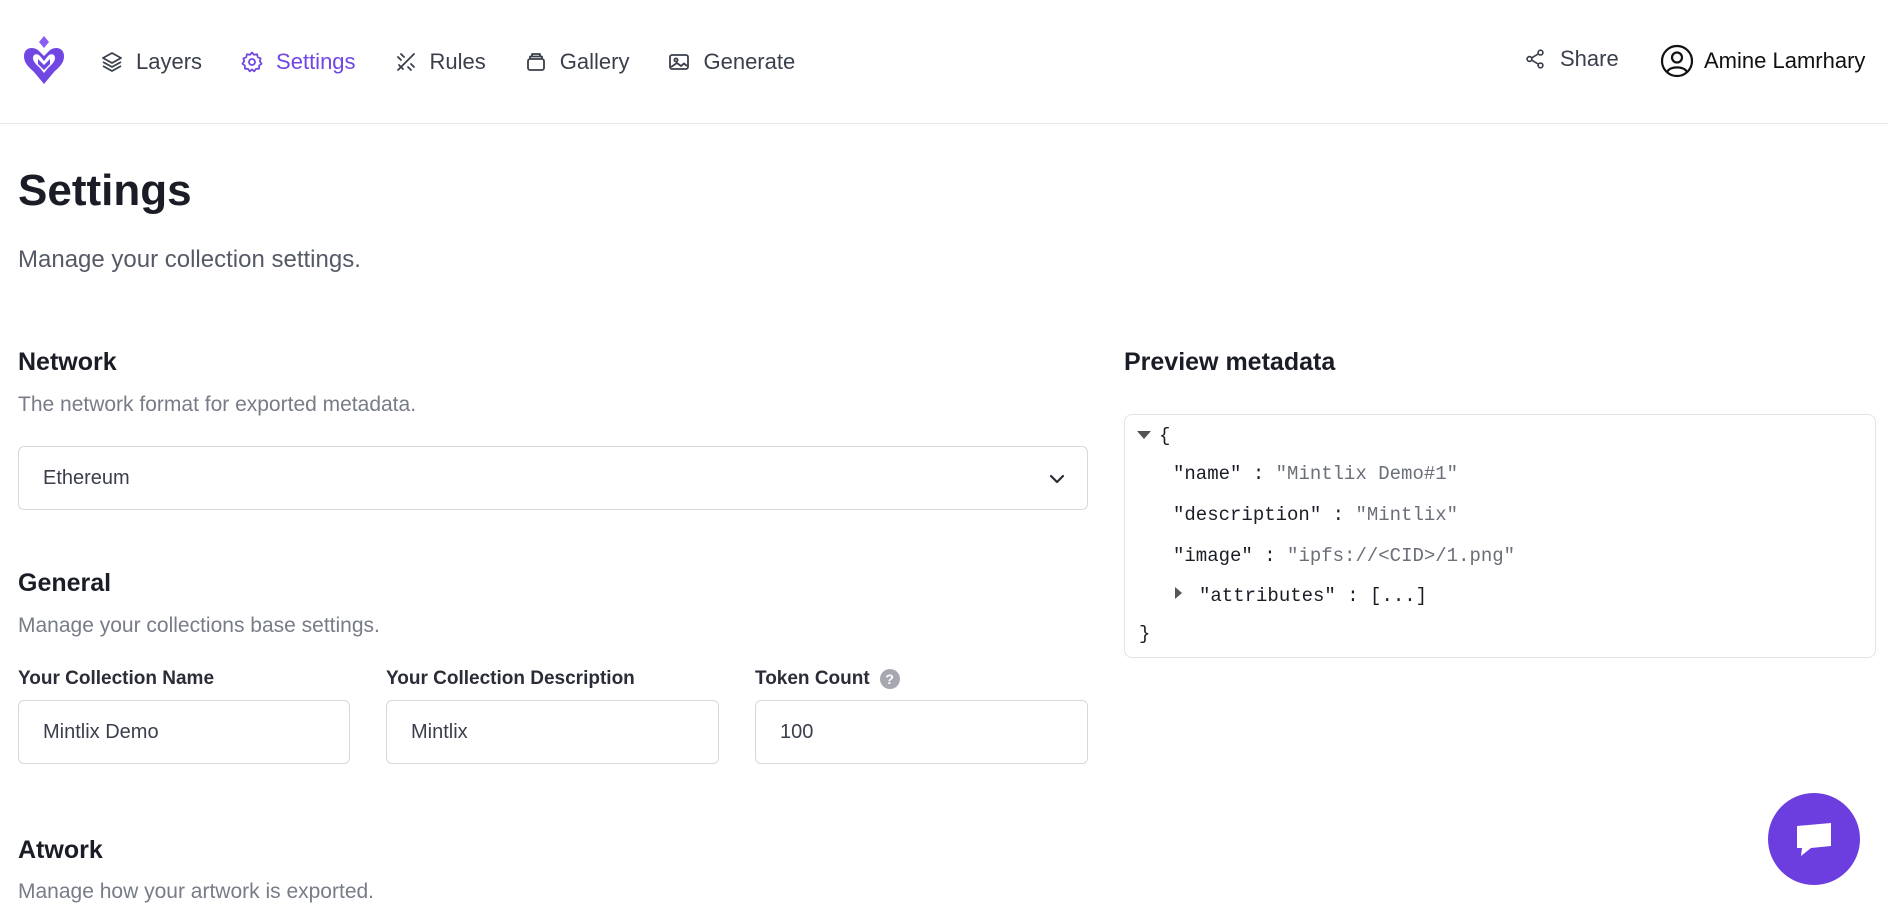 The height and width of the screenshot is (904, 1888). What do you see at coordinates (594, 61) in the screenshot?
I see `nav-label-gallery: Gallery` at bounding box center [594, 61].